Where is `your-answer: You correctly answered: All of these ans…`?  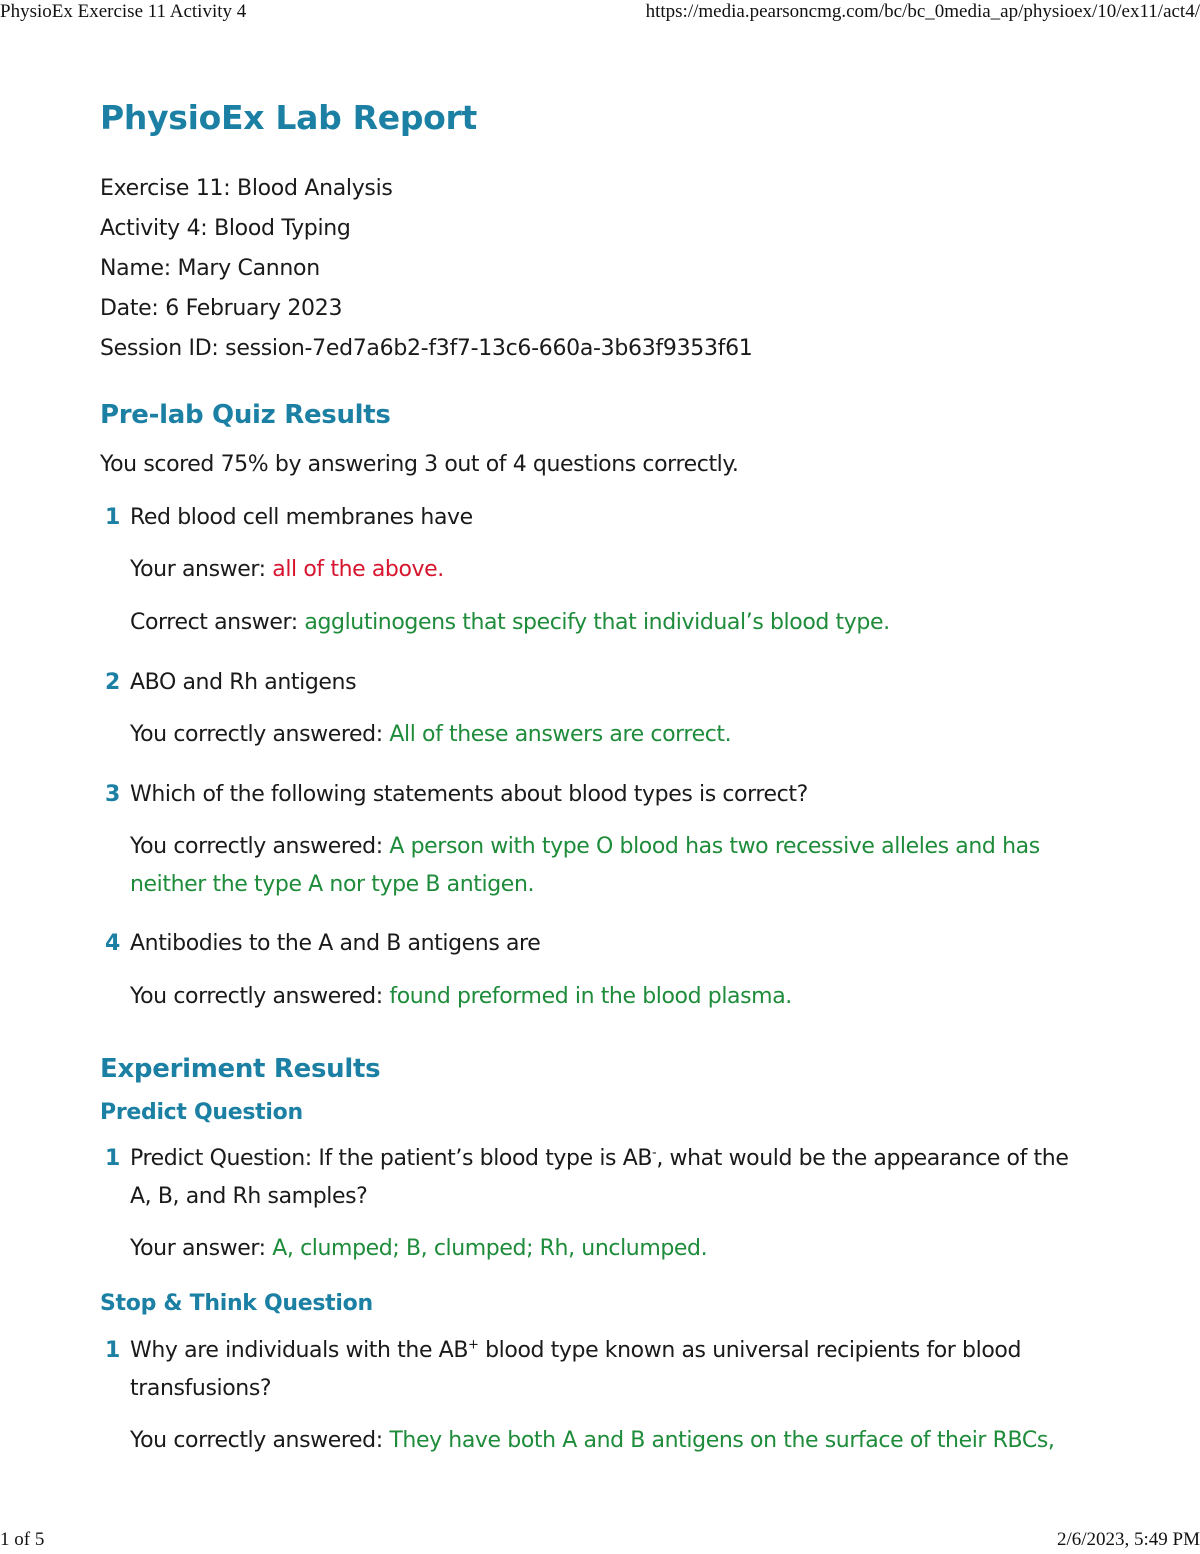
your-answer: You correctly answered: All of these ans… is located at coordinates (431, 734).